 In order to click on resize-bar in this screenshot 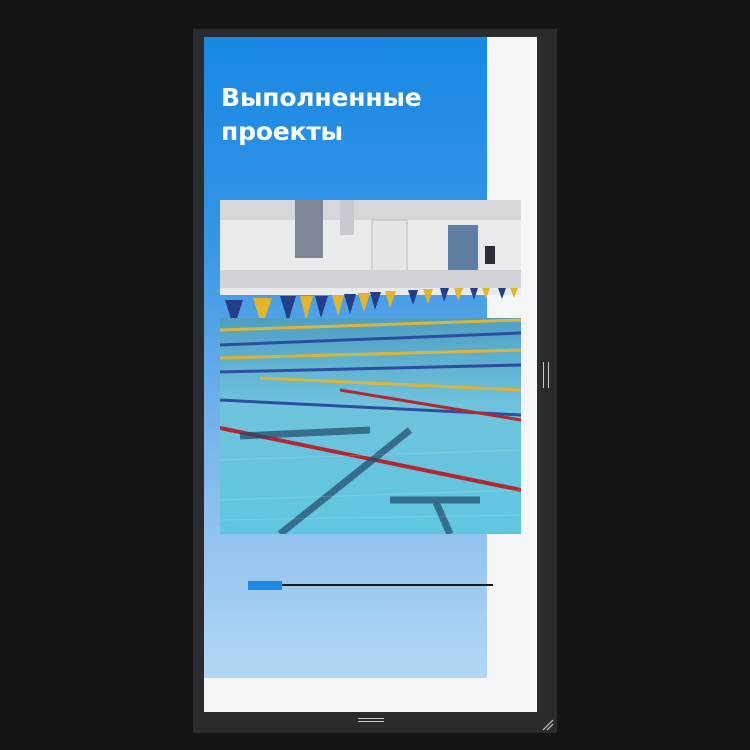, I will do `click(375, 722)`.